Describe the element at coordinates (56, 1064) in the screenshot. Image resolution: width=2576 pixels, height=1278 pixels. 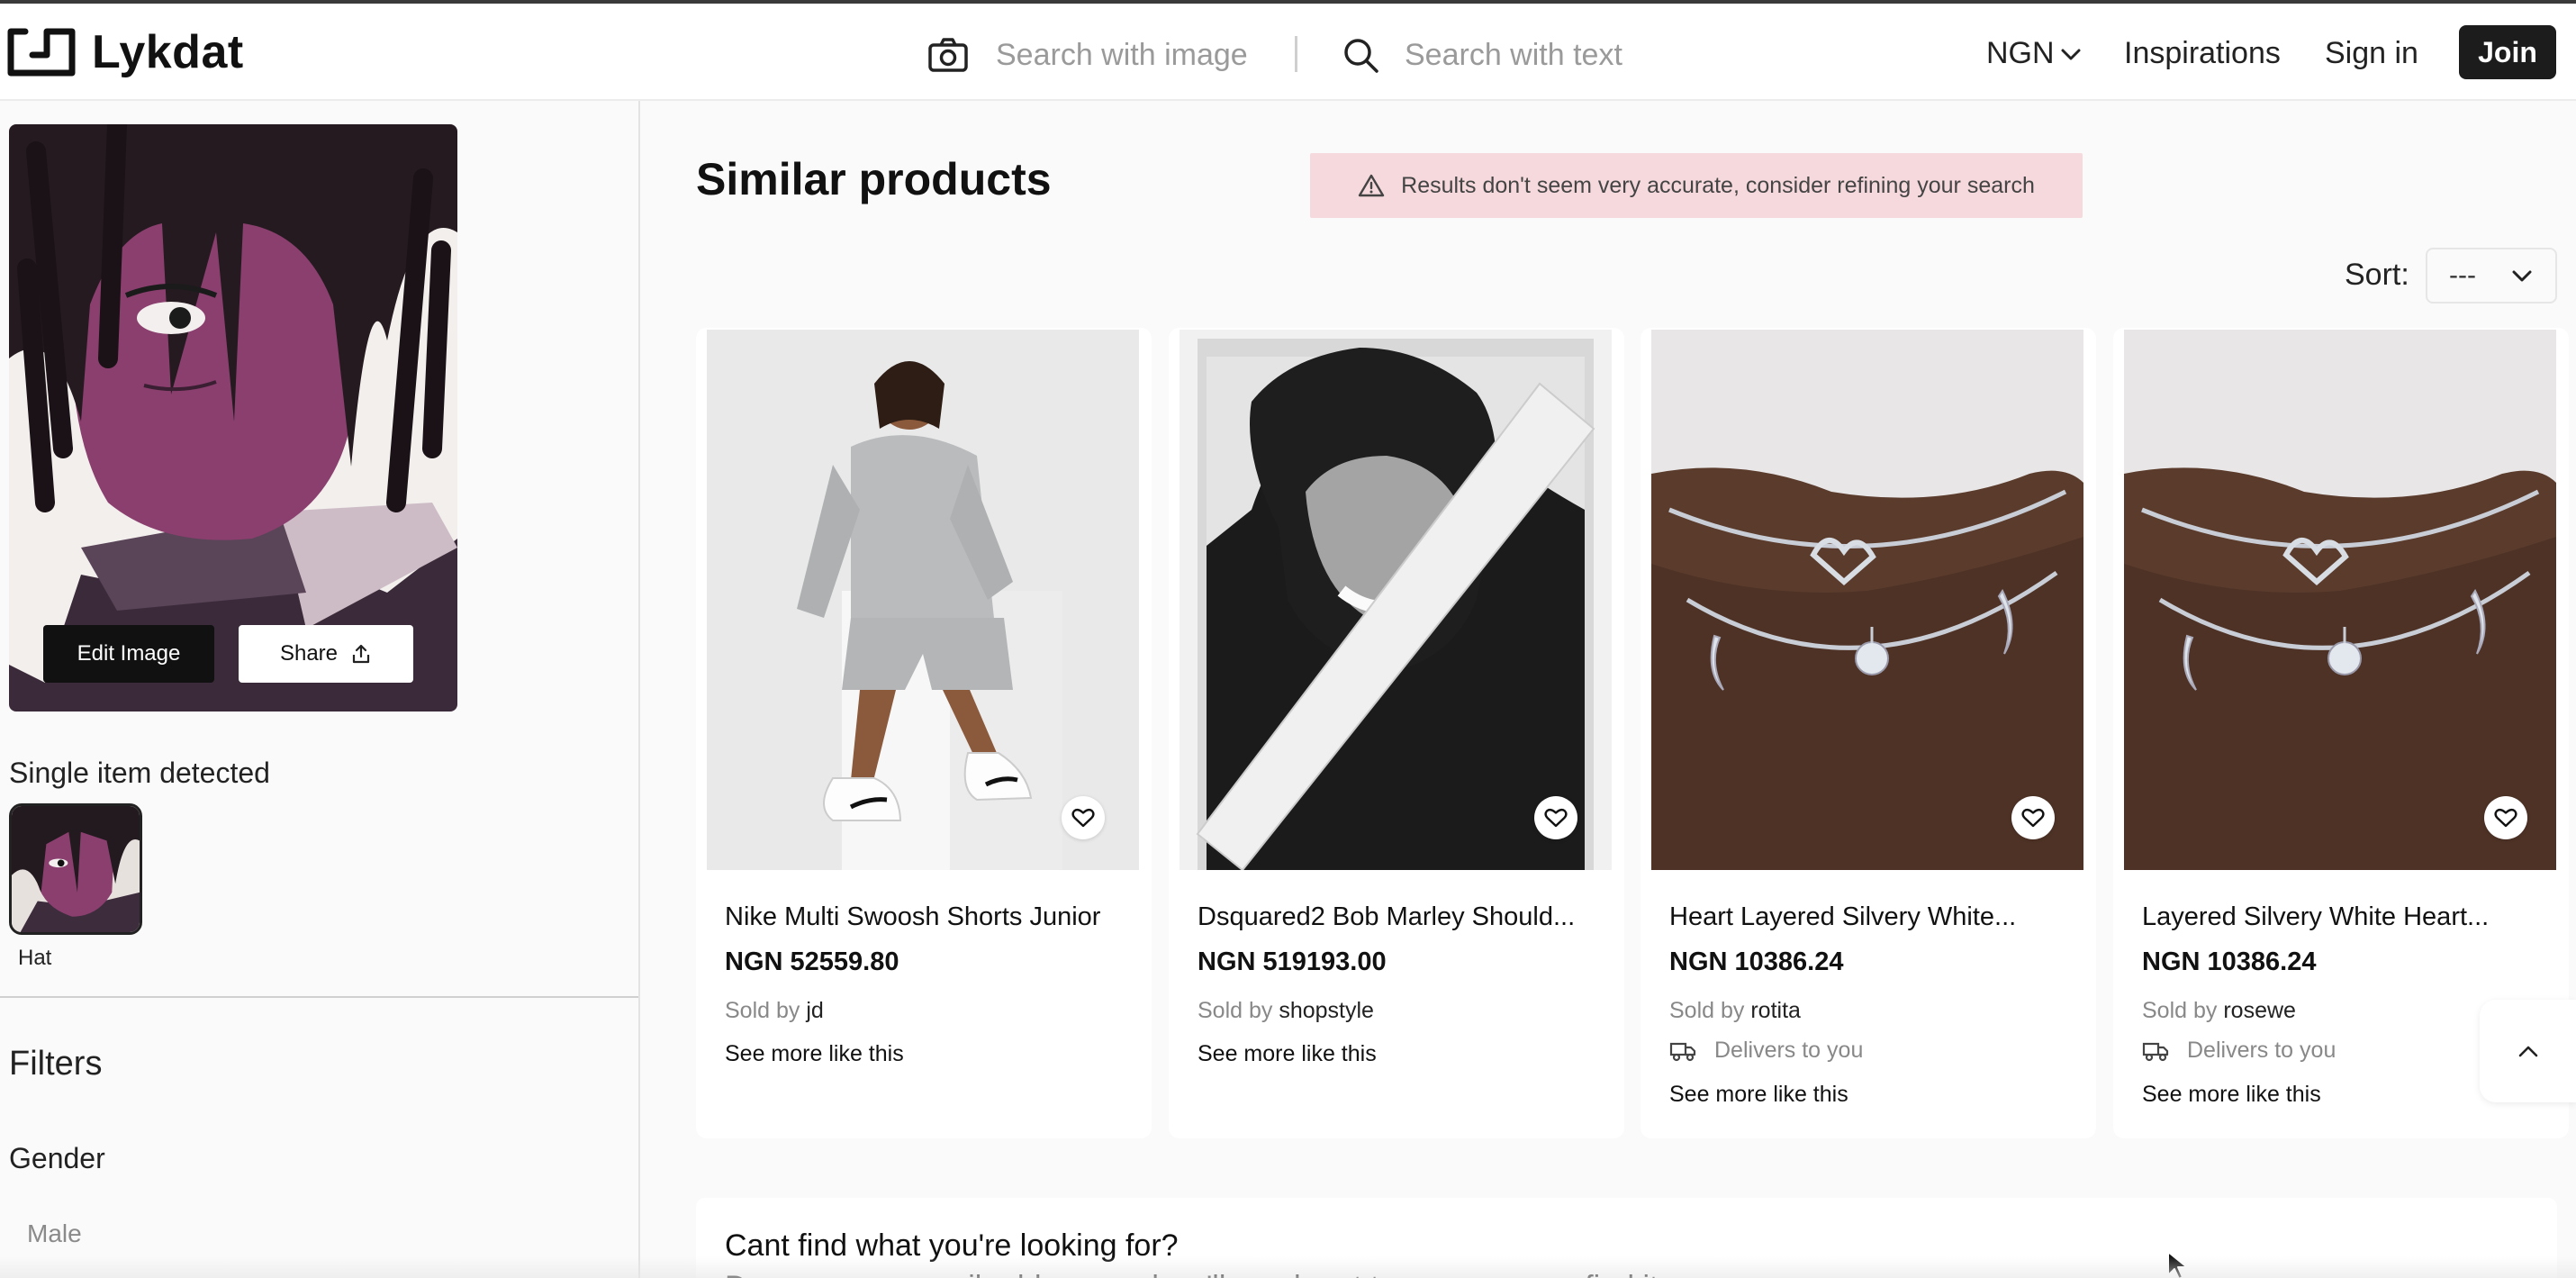
I see `filters-title: Filters` at that location.